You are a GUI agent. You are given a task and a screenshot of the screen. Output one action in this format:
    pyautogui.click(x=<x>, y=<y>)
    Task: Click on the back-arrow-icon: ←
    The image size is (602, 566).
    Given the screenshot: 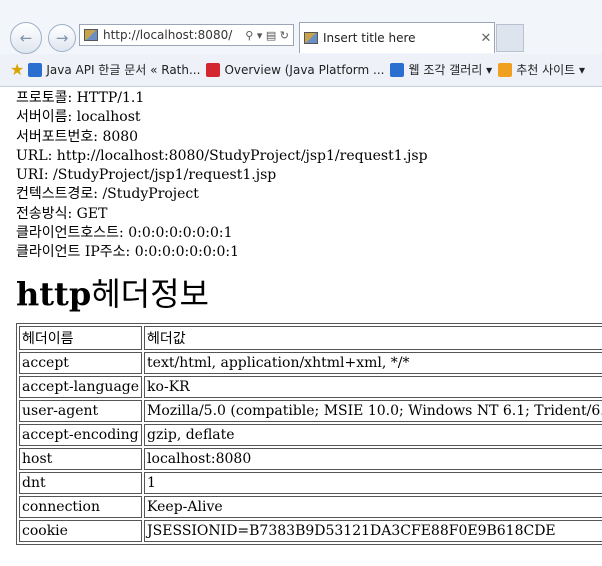 What is the action you would take?
    pyautogui.click(x=26, y=38)
    